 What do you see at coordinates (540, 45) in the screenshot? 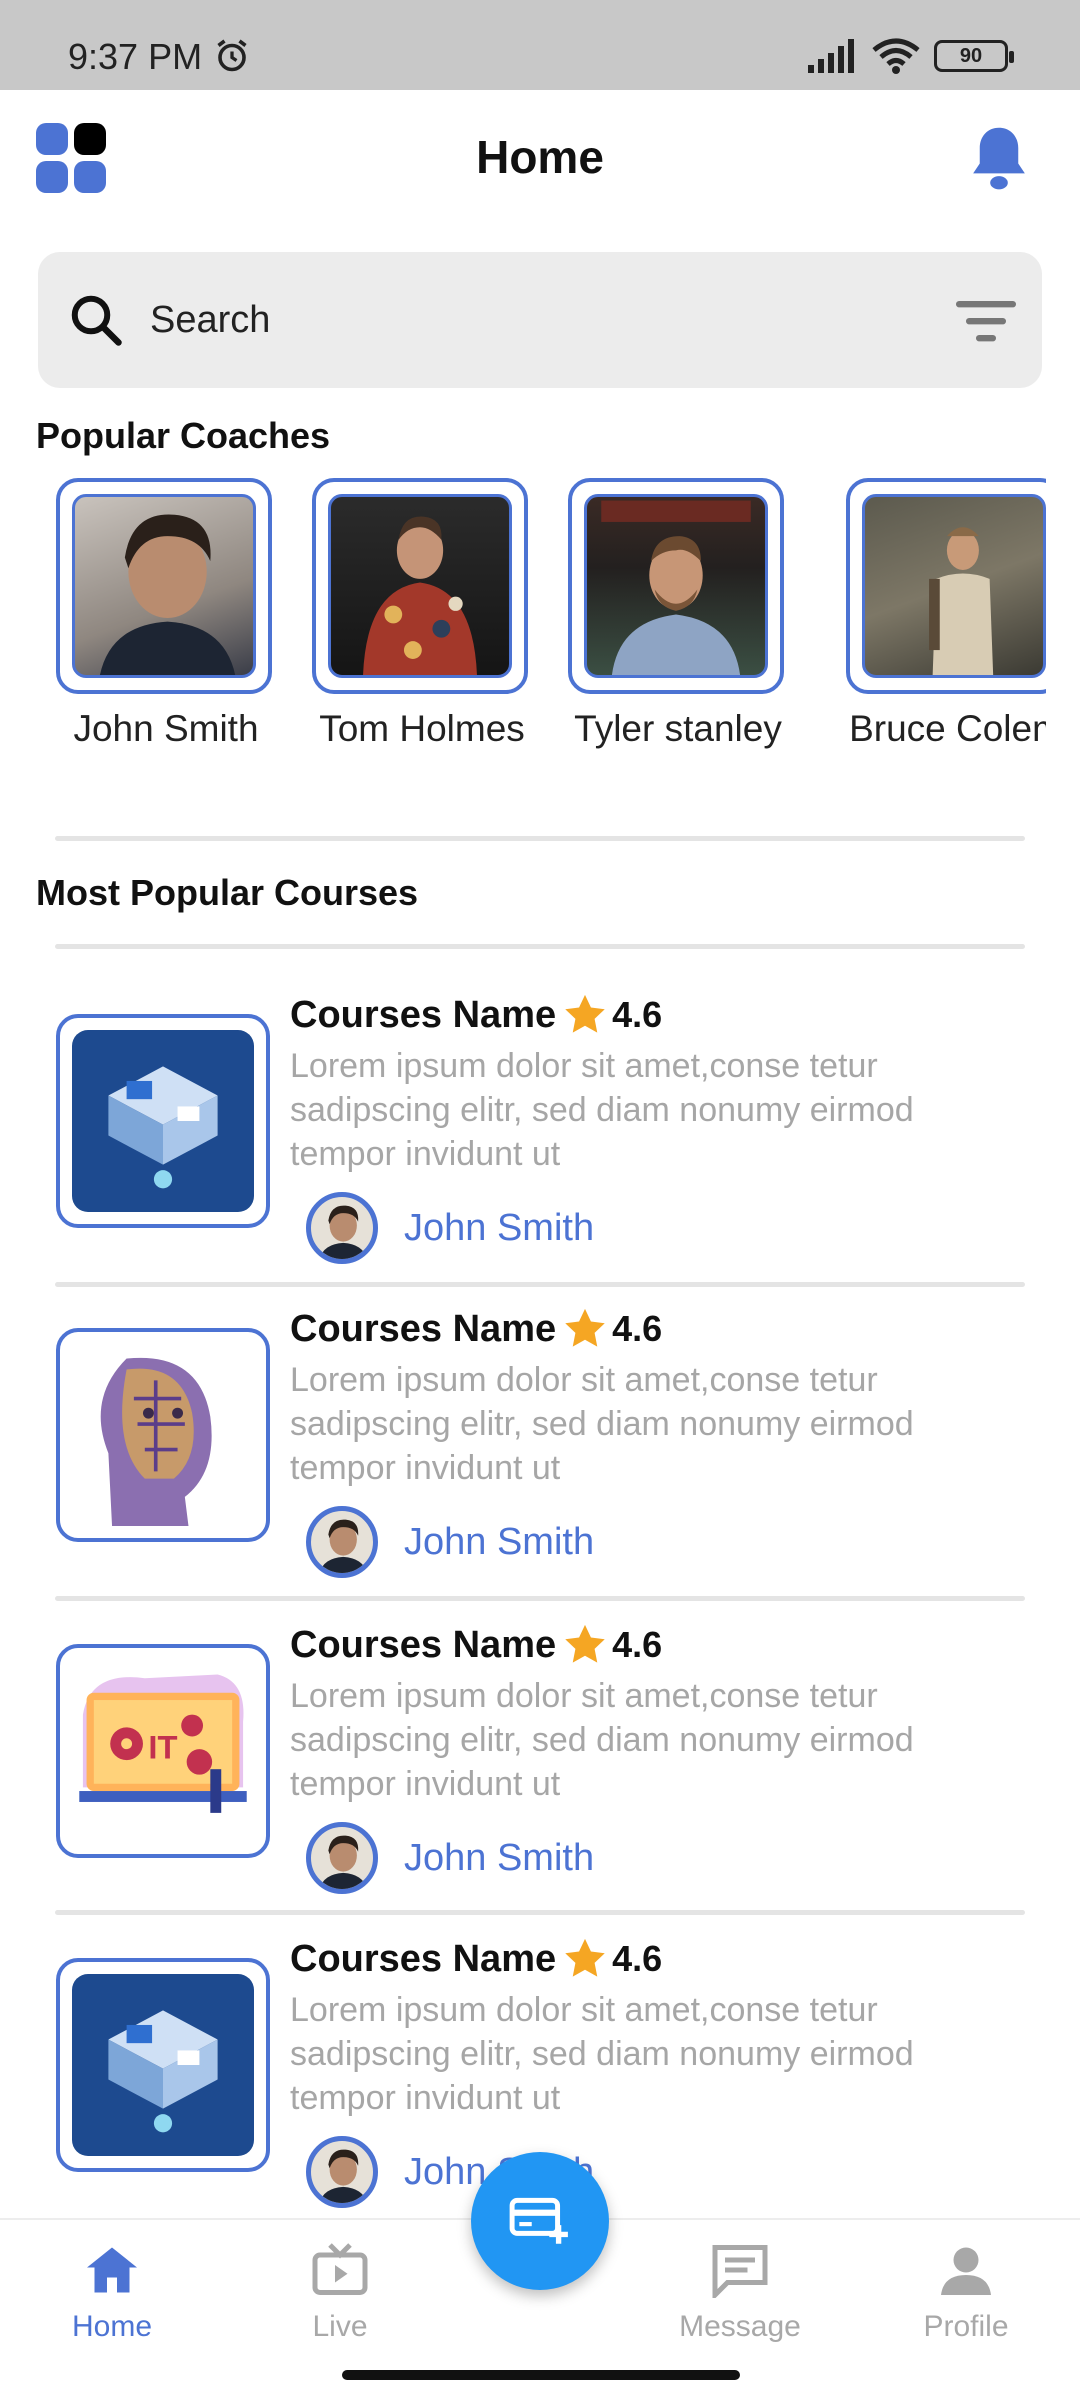
I see `status-bar: 9:37 PM 90` at bounding box center [540, 45].